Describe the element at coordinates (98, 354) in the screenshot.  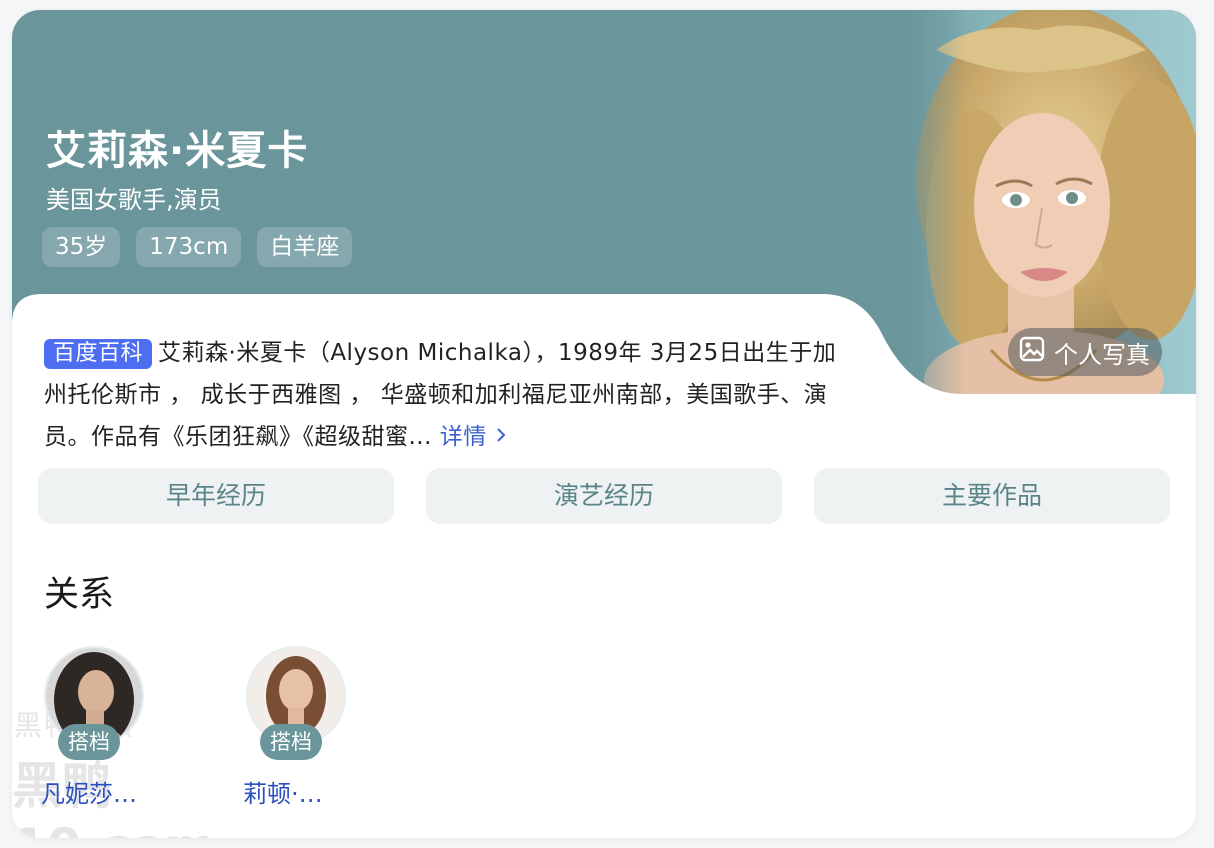
I see `source-badge: 百度百科` at that location.